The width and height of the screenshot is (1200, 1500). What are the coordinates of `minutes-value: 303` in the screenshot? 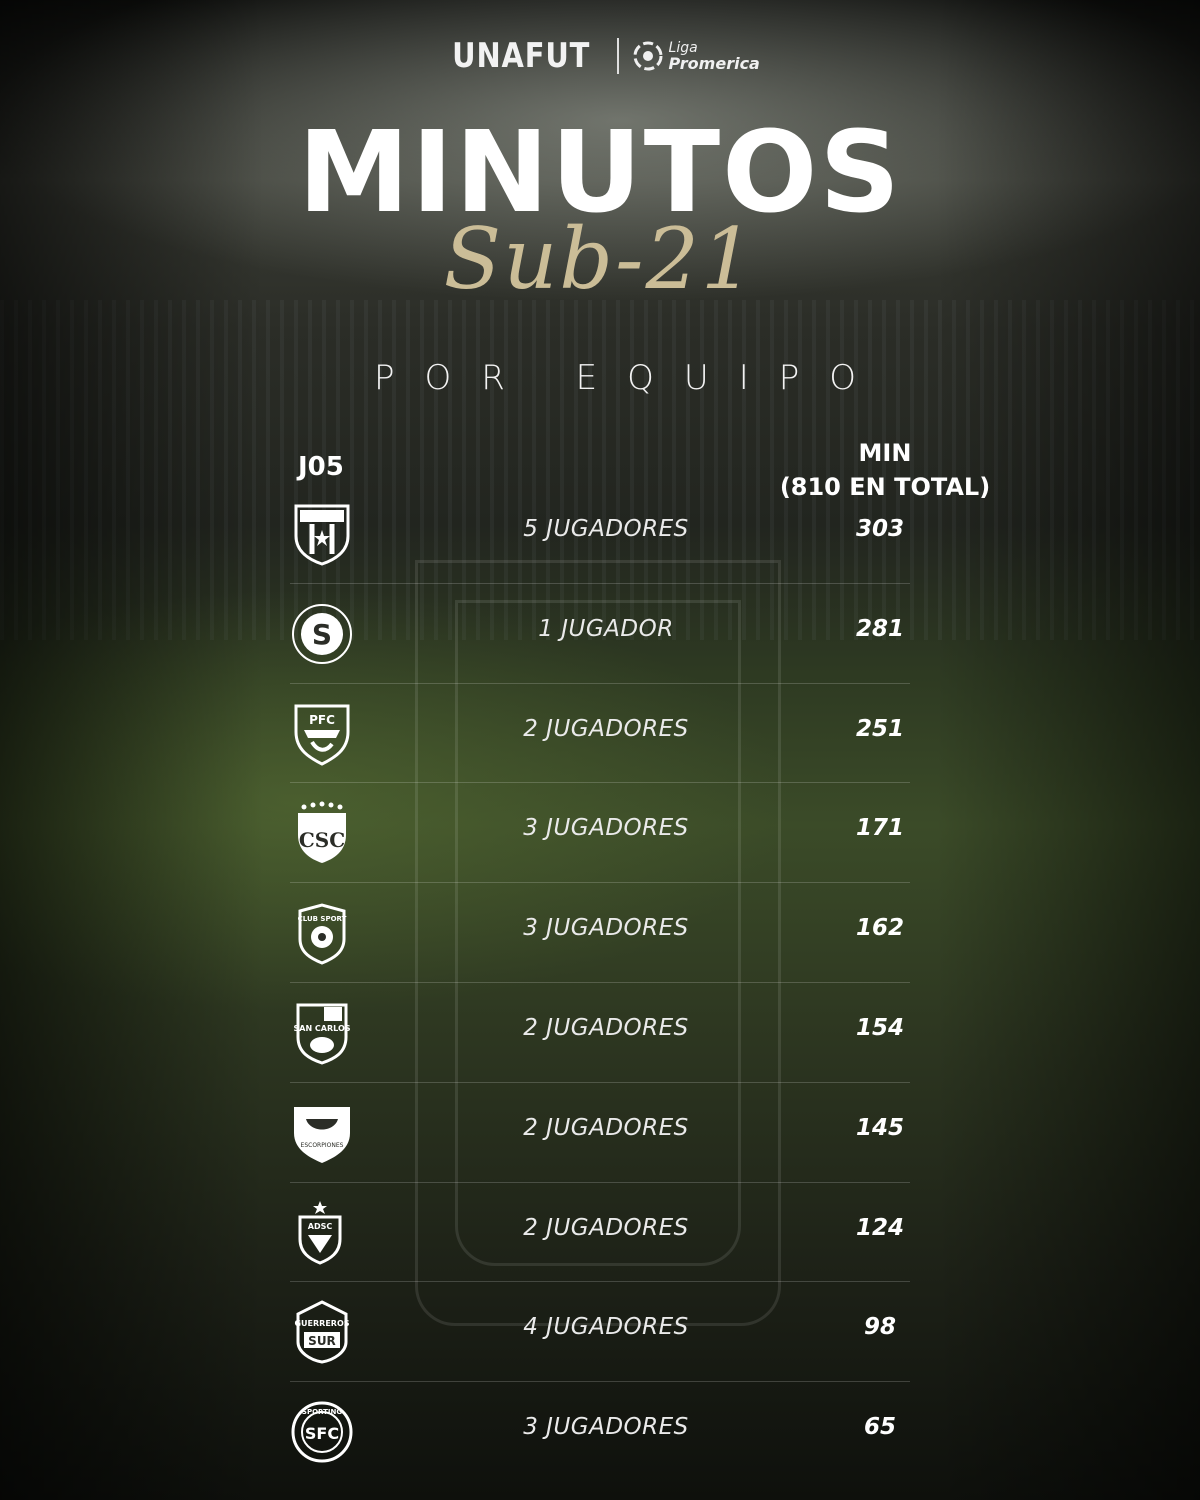 It's located at (879, 529).